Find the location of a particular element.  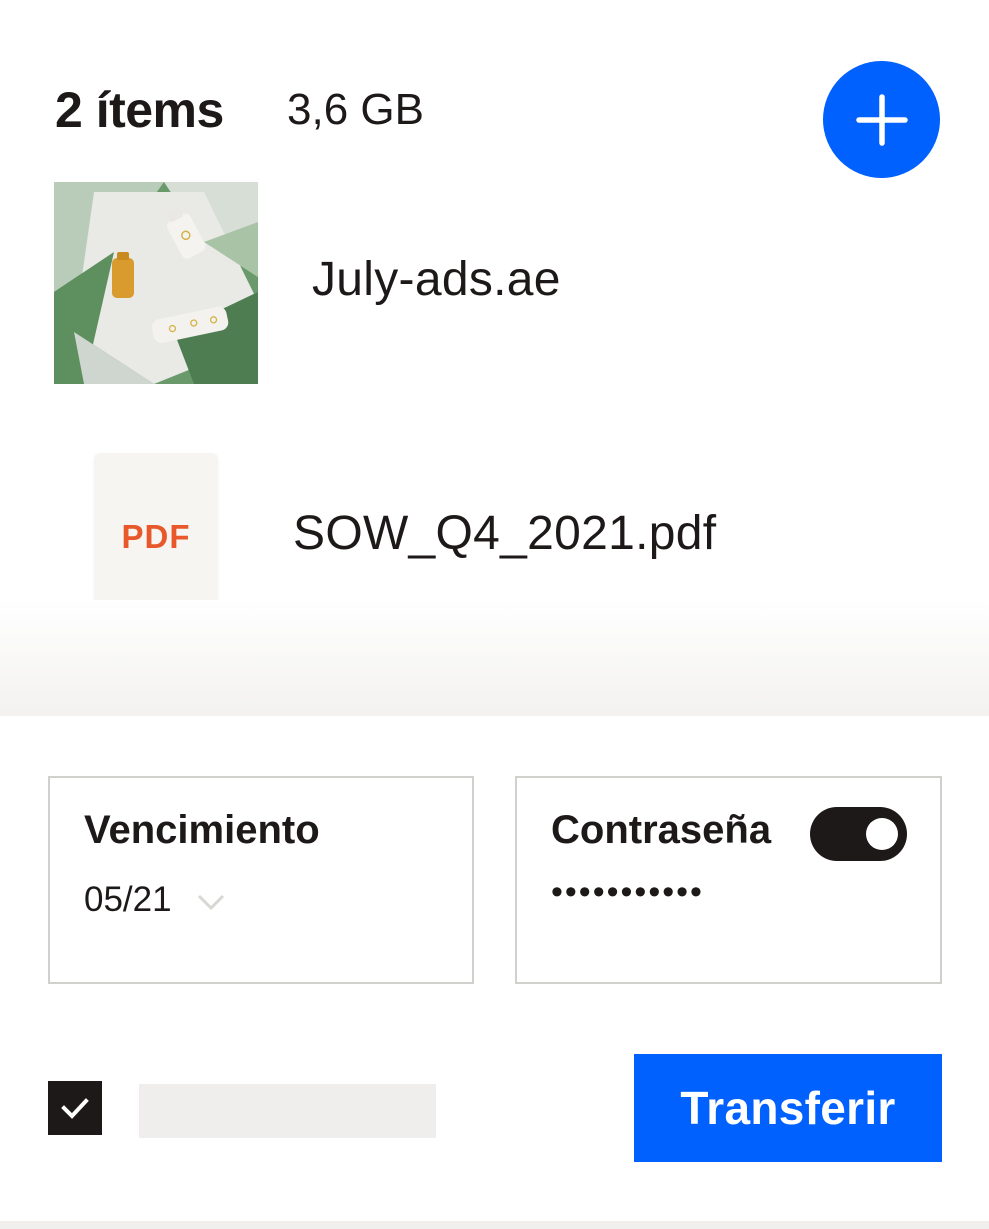

items-total-size: 3,6 GB is located at coordinates (355, 109).